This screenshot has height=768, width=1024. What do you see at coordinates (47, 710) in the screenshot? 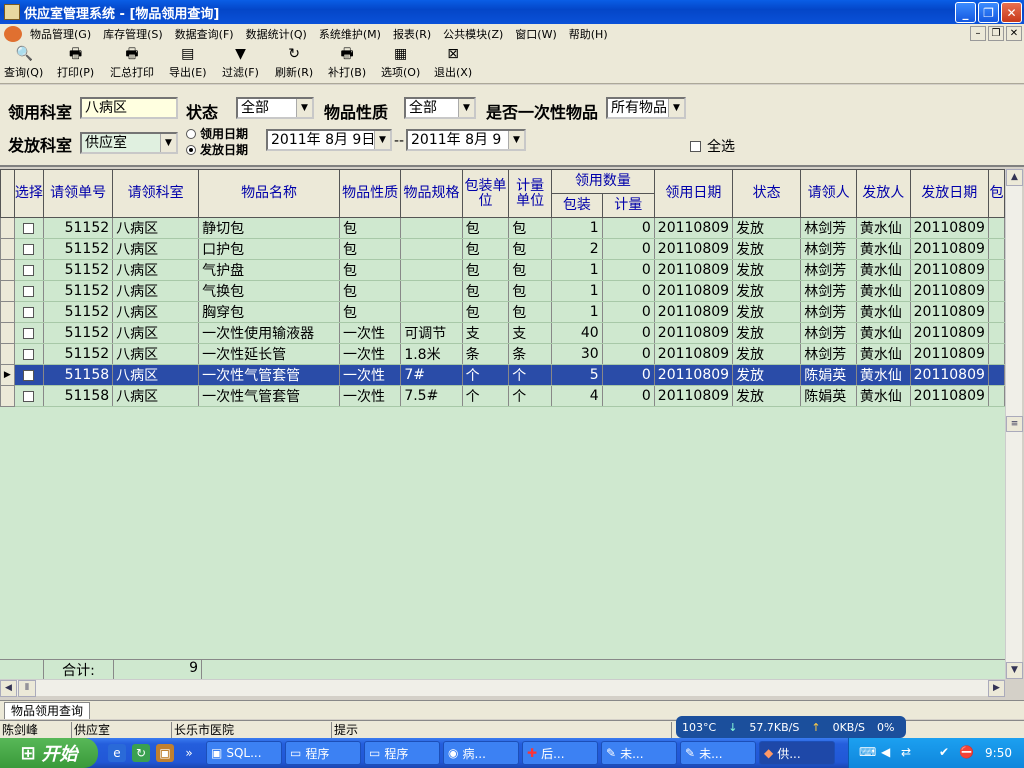
I see `tab-goods-query: 物品领用查询` at bounding box center [47, 710].